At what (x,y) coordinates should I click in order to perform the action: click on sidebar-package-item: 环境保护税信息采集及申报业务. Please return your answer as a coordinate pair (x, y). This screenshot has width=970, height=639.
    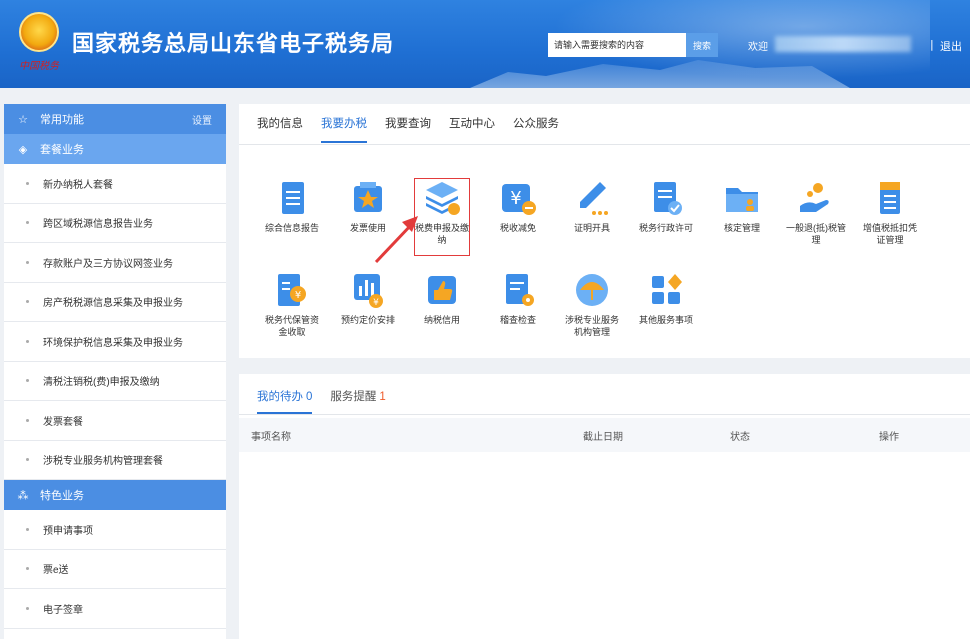
    Looking at the image, I should click on (115, 342).